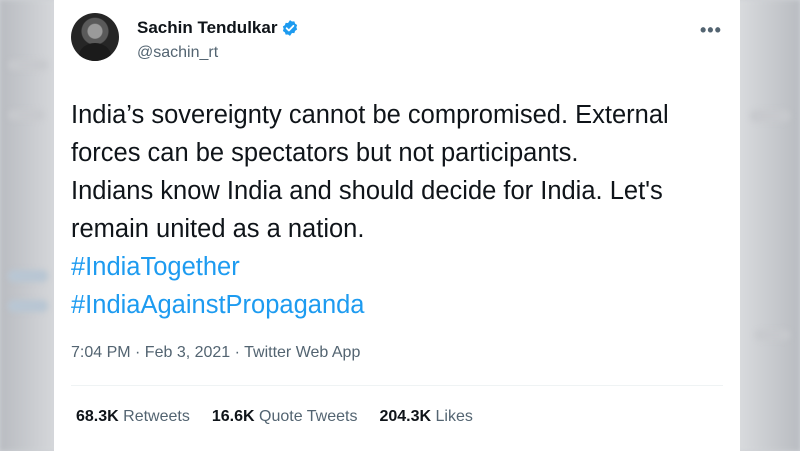 The width and height of the screenshot is (800, 451). I want to click on likes-label: Likes, so click(454, 416).